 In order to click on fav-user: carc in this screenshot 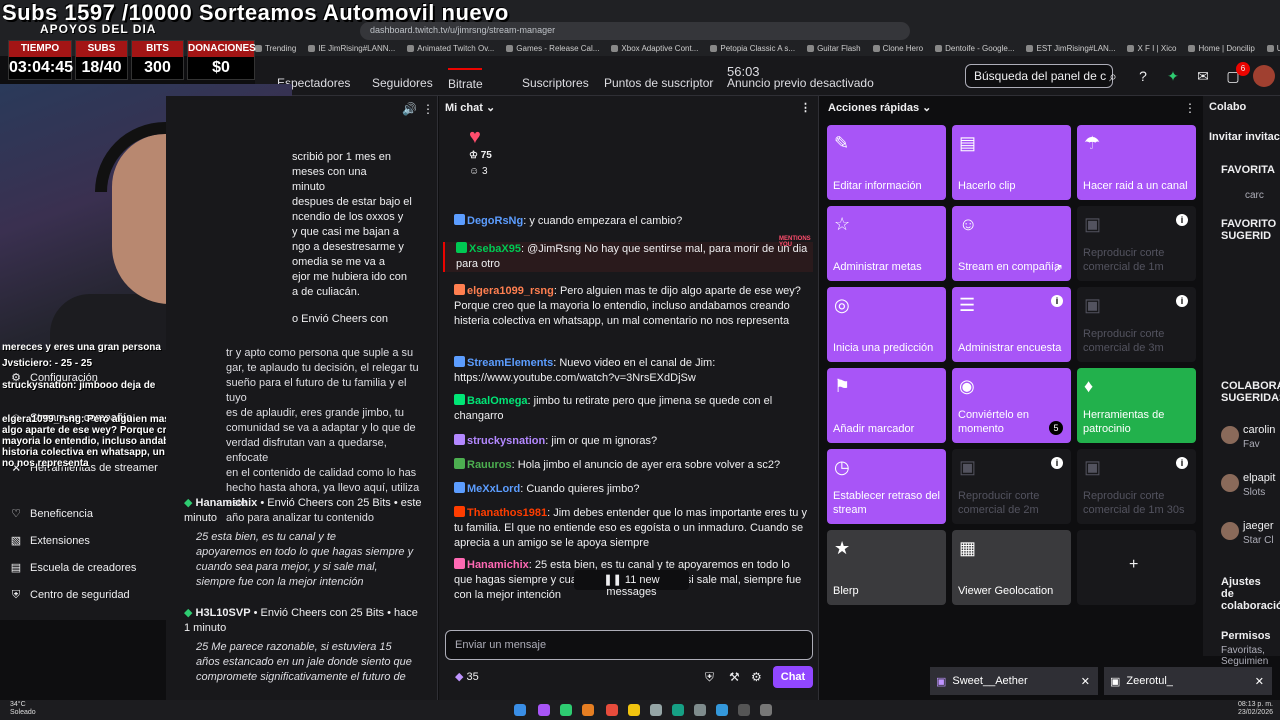, I will do `click(1254, 195)`.